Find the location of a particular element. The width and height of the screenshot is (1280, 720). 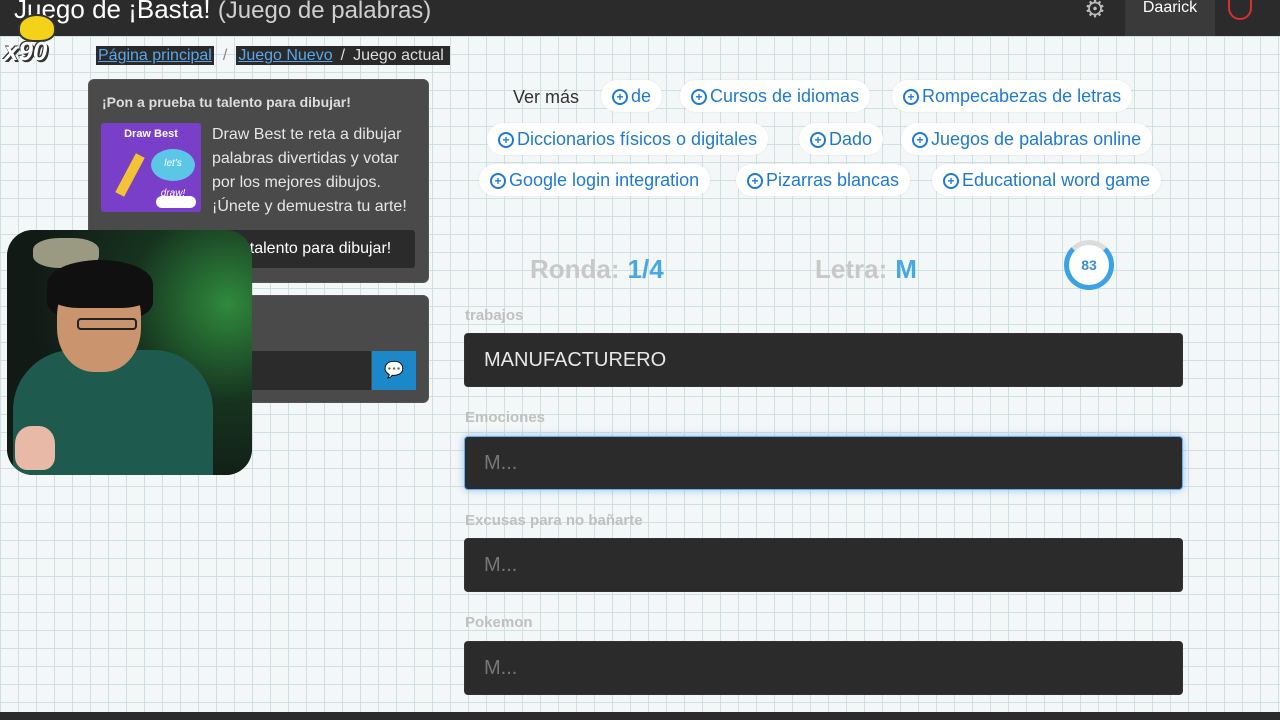

breadcrumb-current: / Juego actual is located at coordinates (392, 55).